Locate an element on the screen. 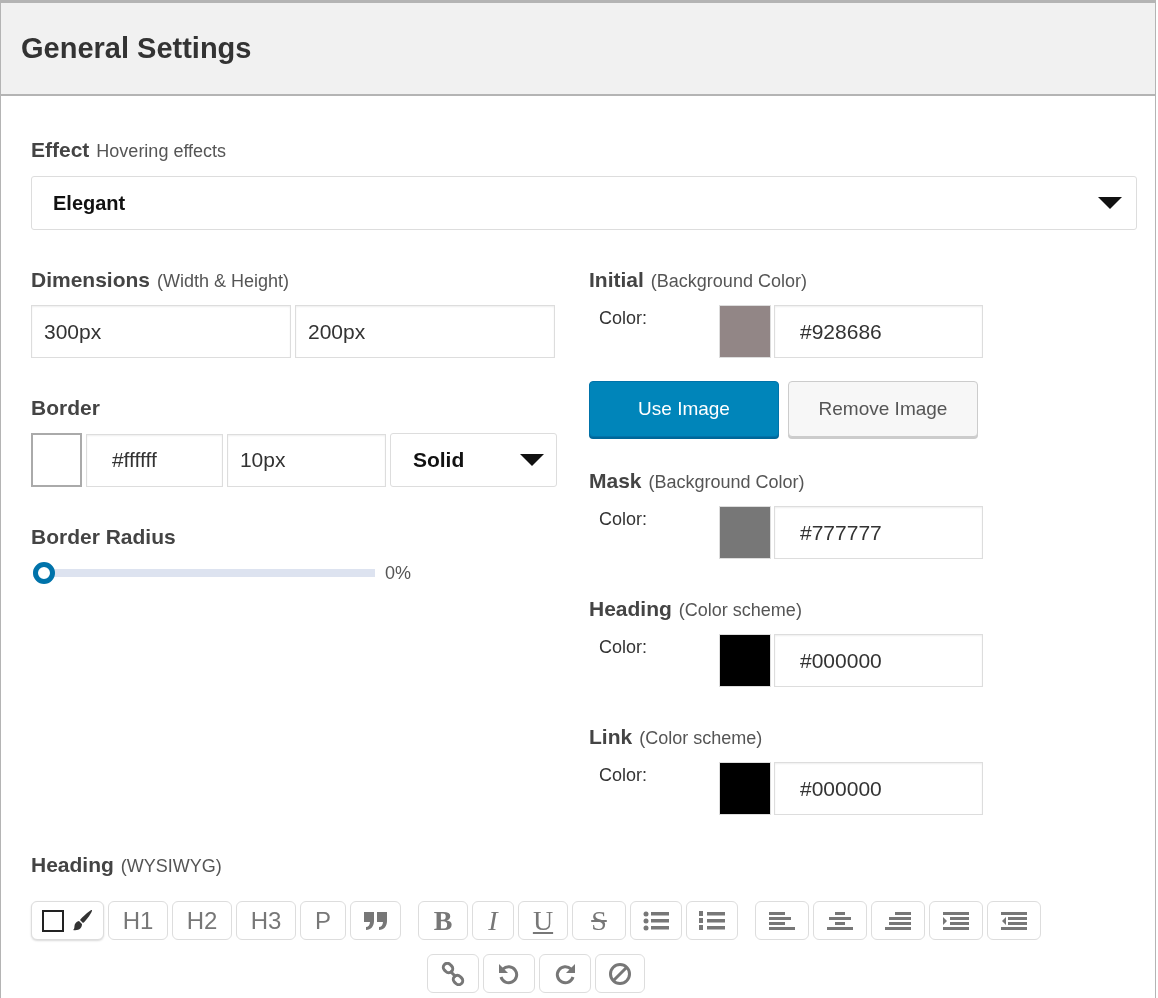 The image size is (1158, 998). align-left-icon is located at coordinates (782, 920).